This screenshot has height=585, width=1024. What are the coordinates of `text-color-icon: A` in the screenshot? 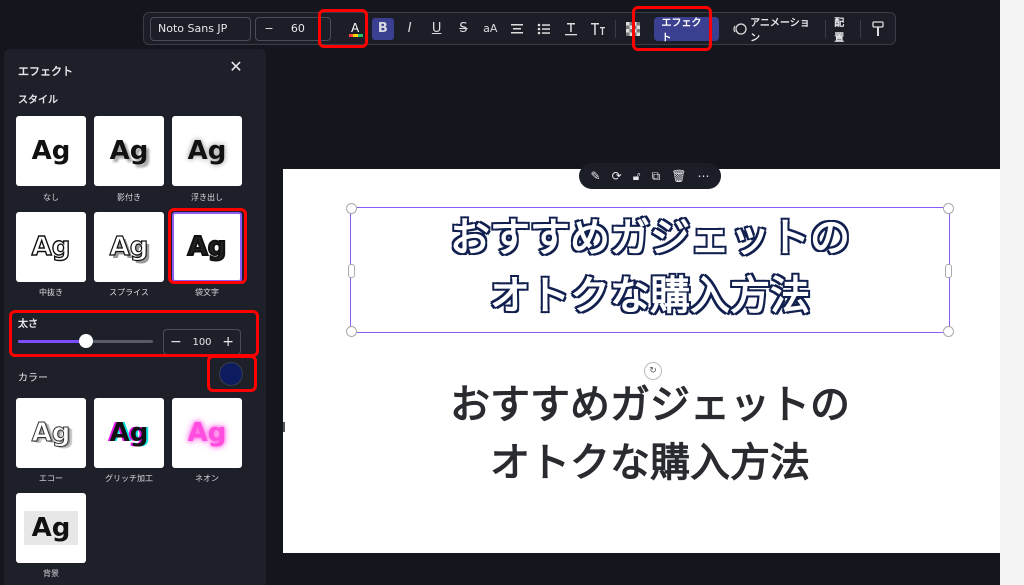 It's located at (355, 29).